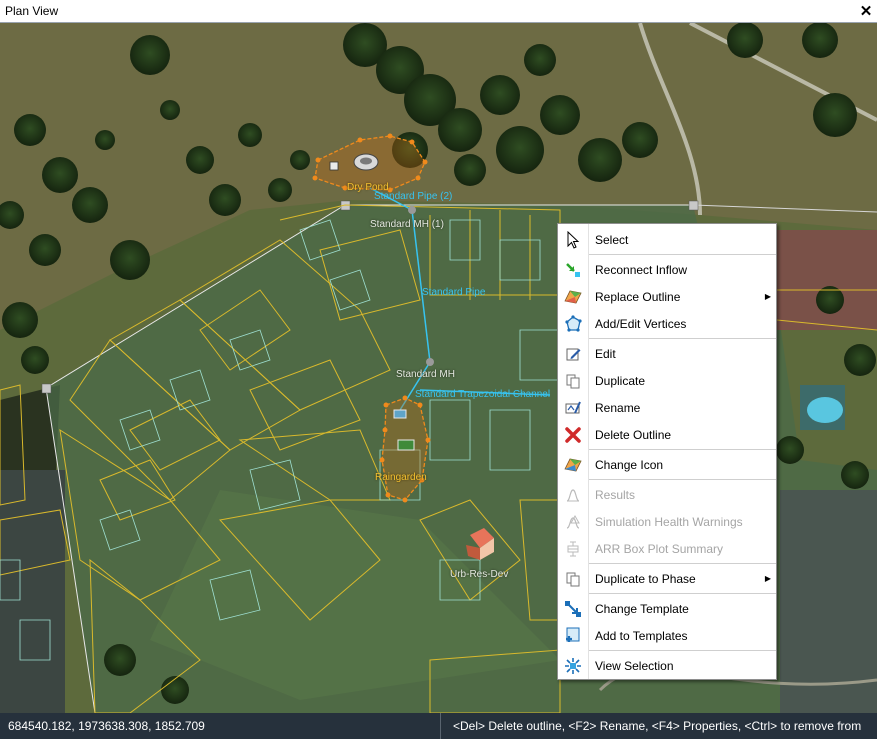 This screenshot has width=877, height=739. Describe the element at coordinates (642, 608) in the screenshot. I see `menu-item-label: Change Template` at that location.